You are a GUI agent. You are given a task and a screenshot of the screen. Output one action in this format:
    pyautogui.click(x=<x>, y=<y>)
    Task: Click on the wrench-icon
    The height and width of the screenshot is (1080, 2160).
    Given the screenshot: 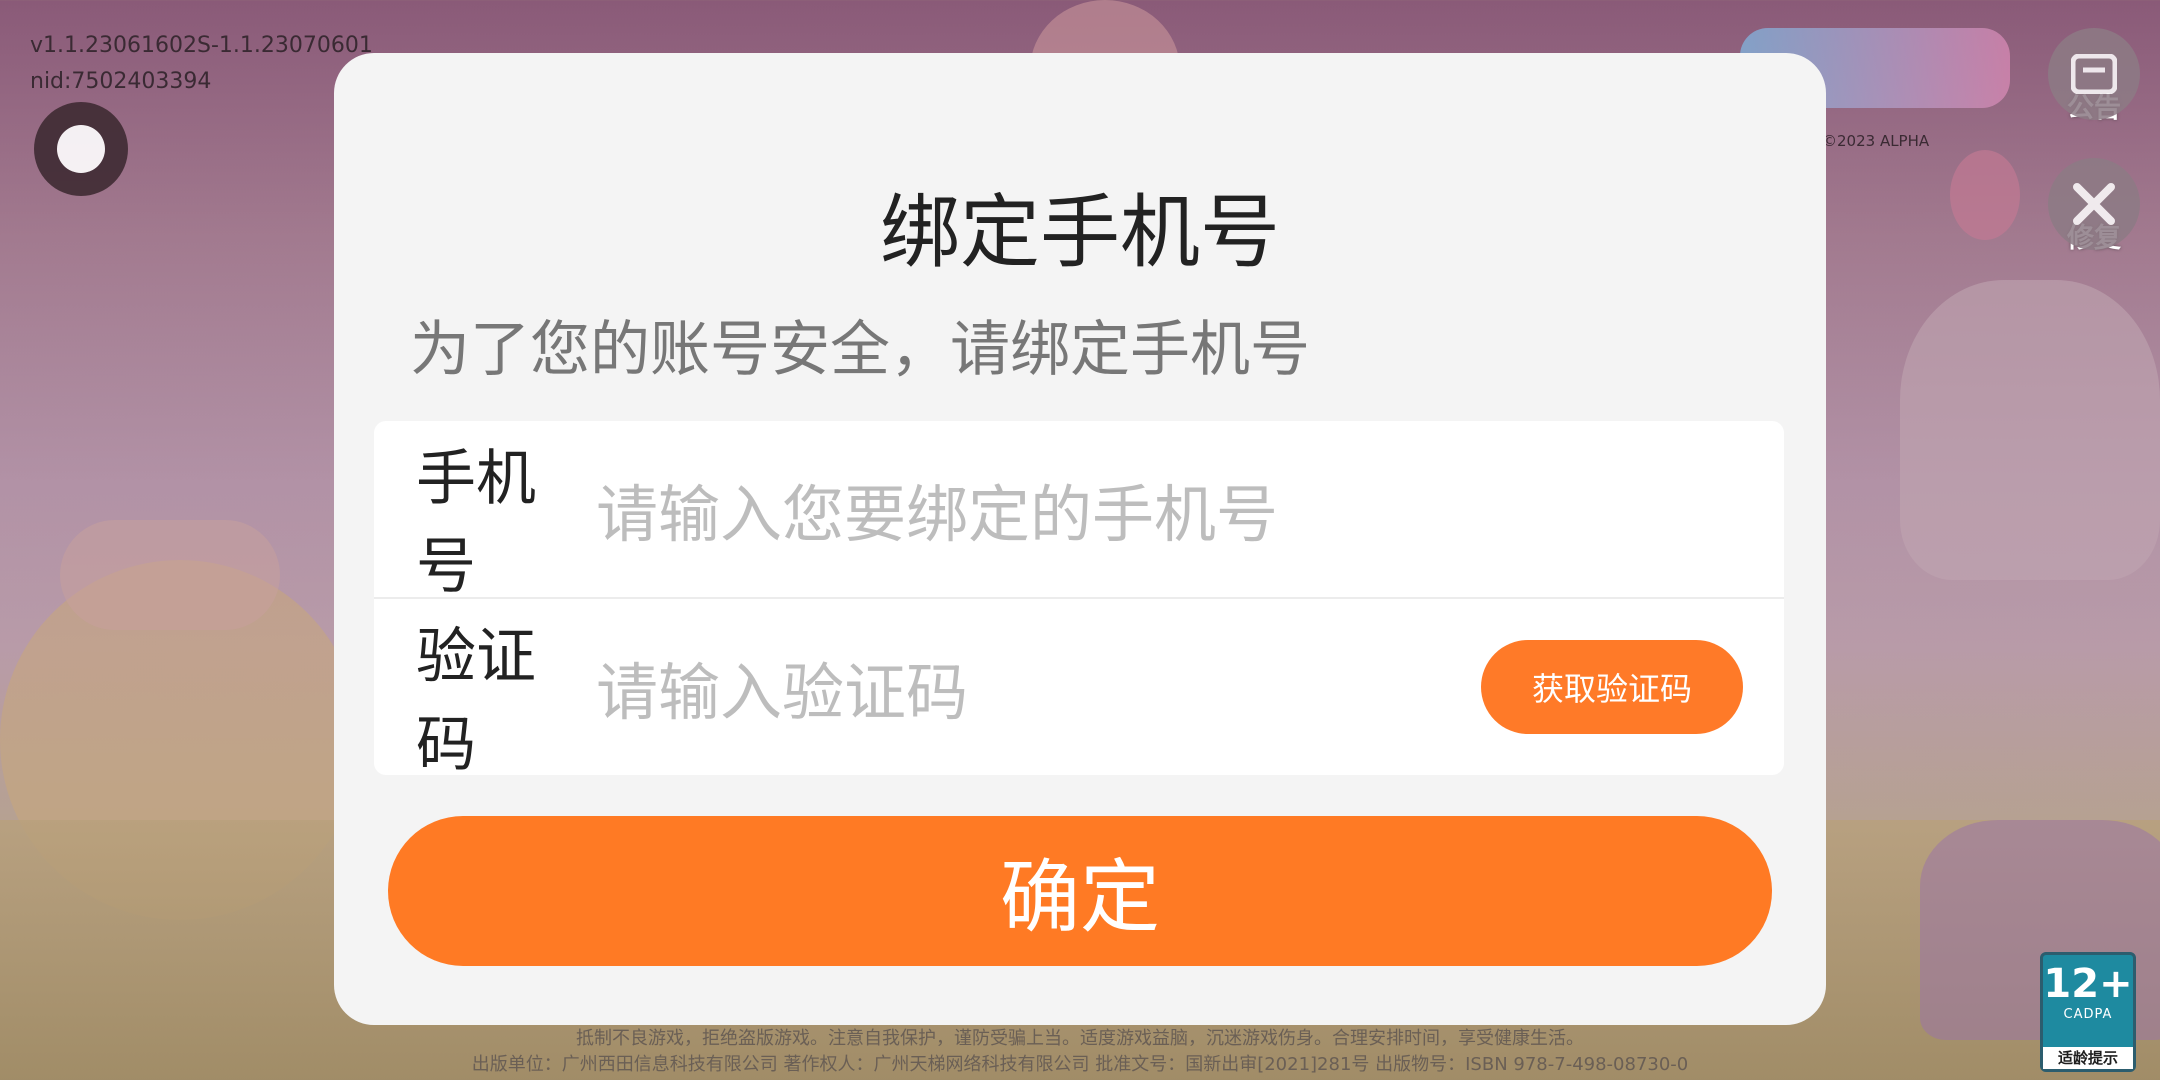 What is the action you would take?
    pyautogui.click(x=2094, y=204)
    